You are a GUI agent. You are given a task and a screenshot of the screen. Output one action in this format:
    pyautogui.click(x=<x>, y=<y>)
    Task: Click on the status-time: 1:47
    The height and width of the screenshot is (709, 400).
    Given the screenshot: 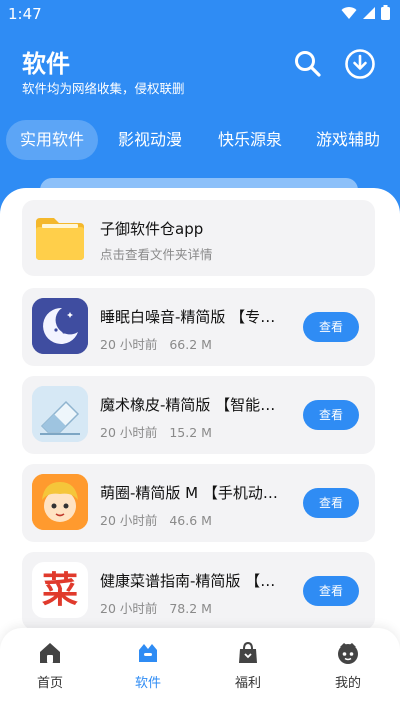 What is the action you would take?
    pyautogui.click(x=25, y=14)
    